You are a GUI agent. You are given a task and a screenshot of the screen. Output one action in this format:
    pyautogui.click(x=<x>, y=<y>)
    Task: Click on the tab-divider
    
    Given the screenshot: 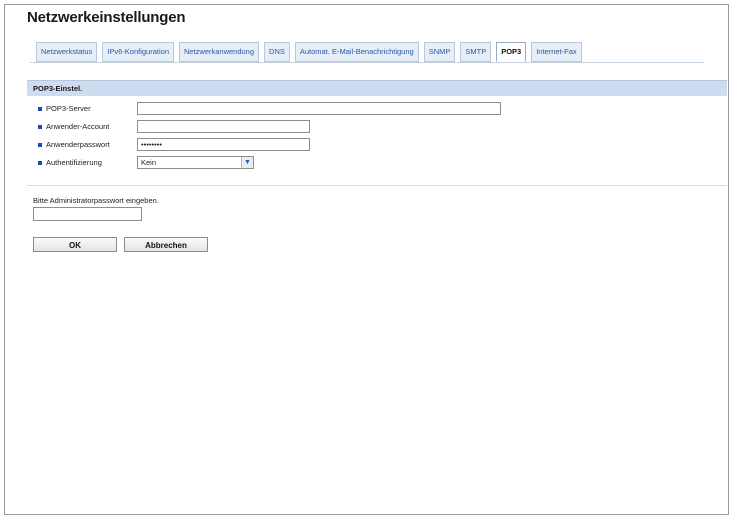 What is the action you would take?
    pyautogui.click(x=367, y=62)
    